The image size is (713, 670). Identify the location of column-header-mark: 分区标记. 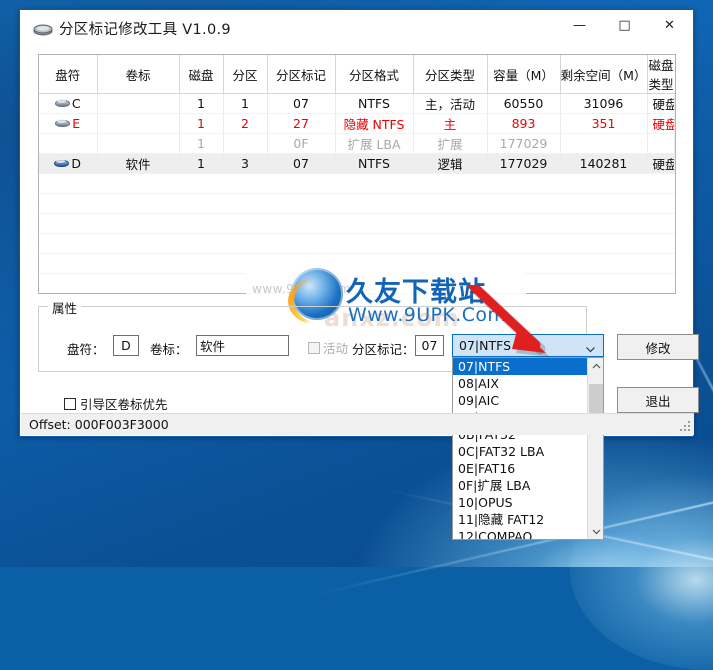
(301, 74).